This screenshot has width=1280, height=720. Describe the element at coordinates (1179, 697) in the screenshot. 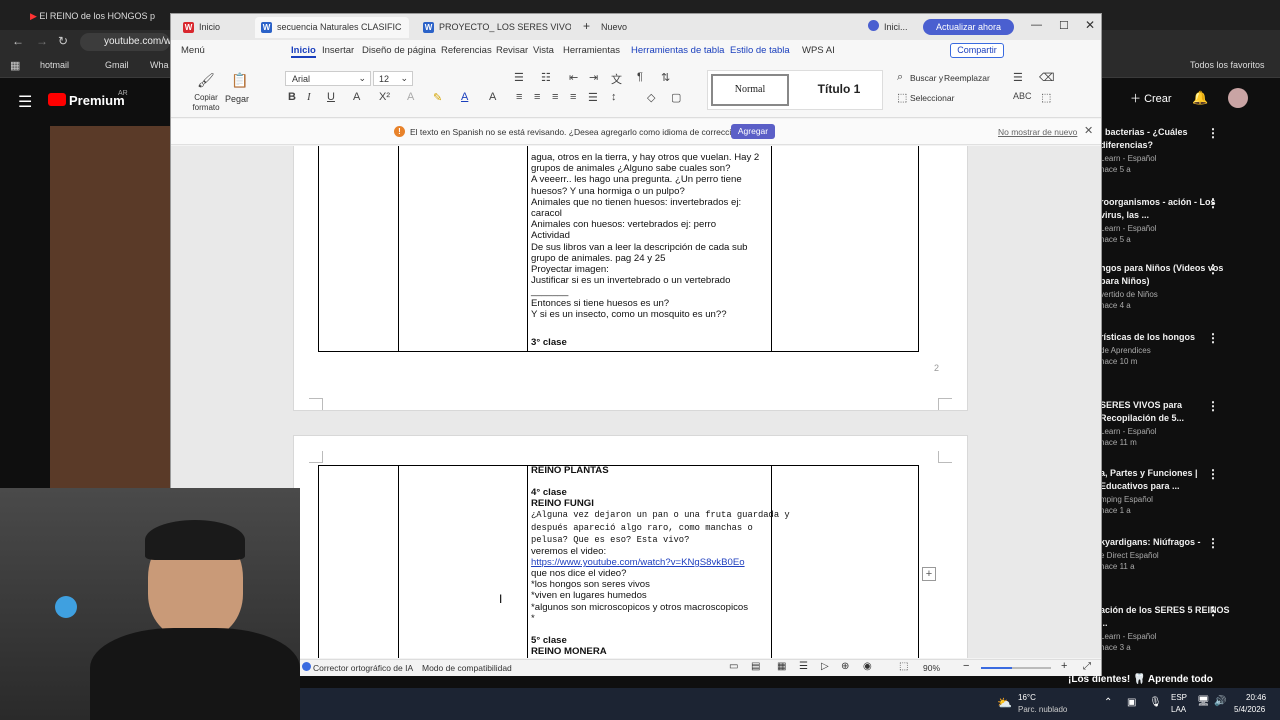

I see `language-indicator: ESP` at that location.